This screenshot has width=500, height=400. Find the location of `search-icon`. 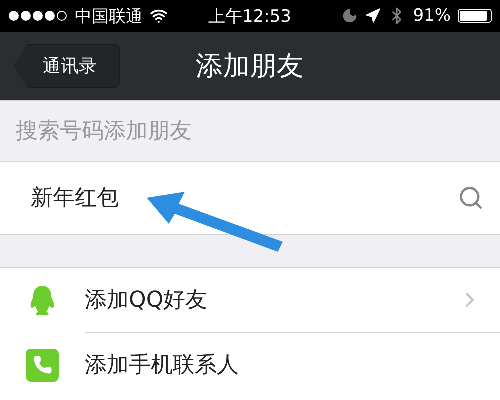

search-icon is located at coordinates (471, 198).